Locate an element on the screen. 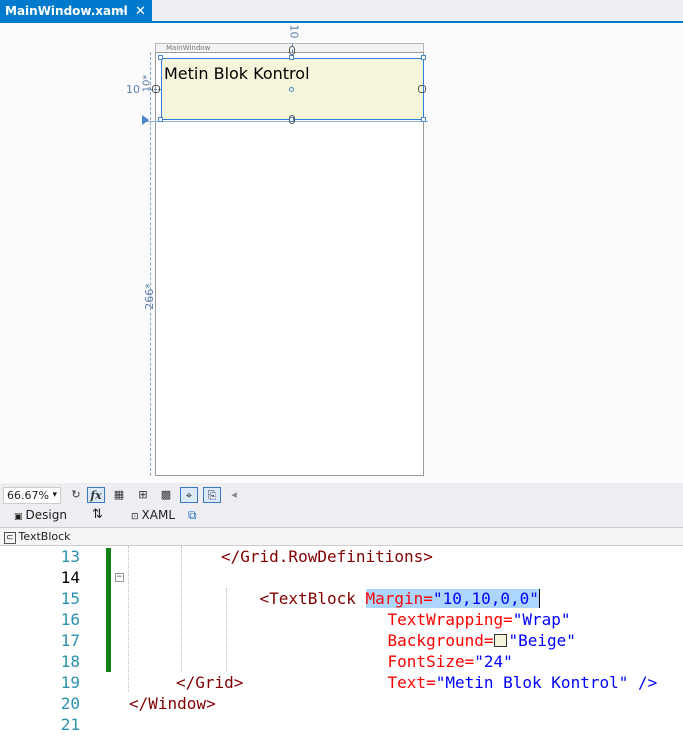 The image size is (683, 741). left-chain-icon is located at coordinates (156, 89).